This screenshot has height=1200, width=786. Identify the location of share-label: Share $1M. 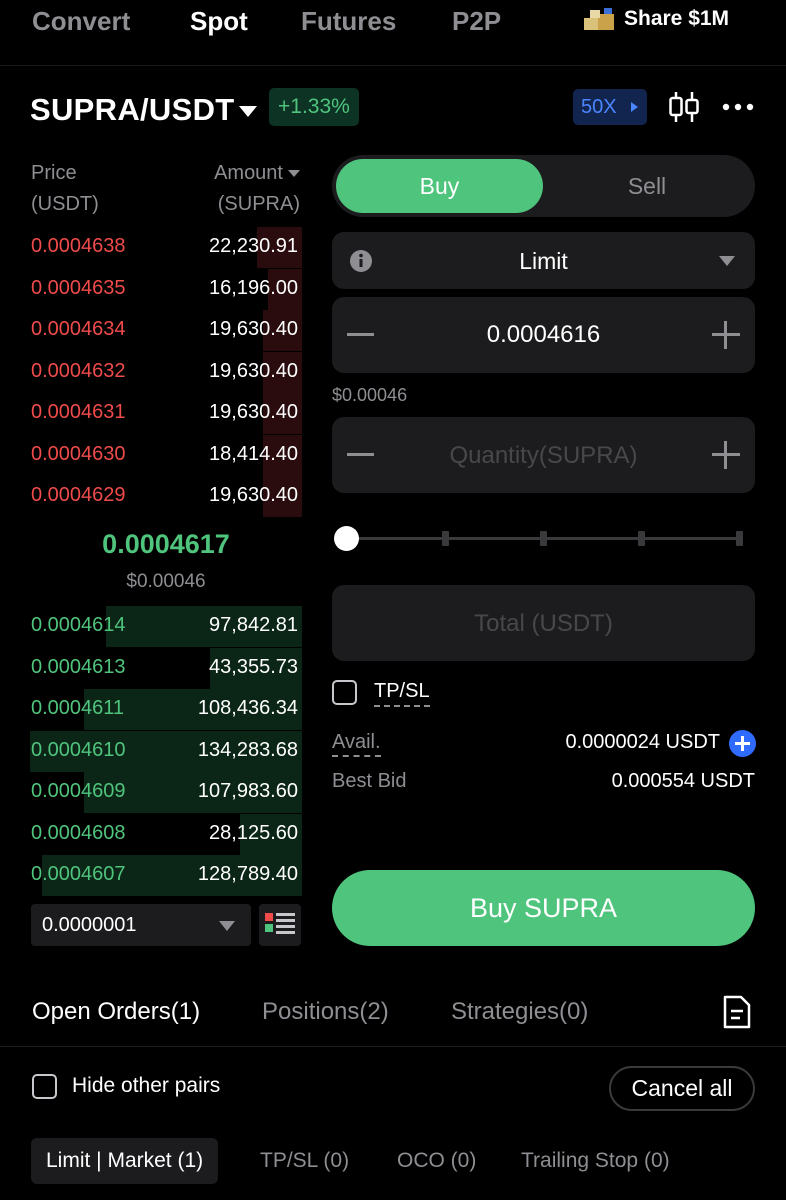
(677, 18).